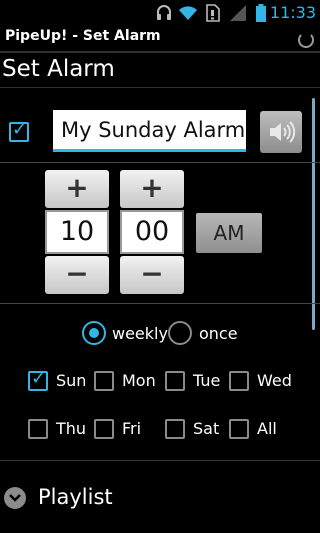  What do you see at coordinates (160, 497) in the screenshot?
I see `playlist-expander: Playlist` at bounding box center [160, 497].